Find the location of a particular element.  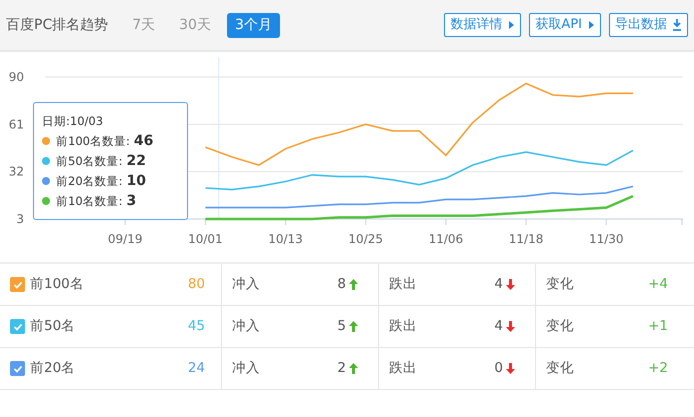

chart-title: 百度PC排名趋势 is located at coordinates (57, 25).